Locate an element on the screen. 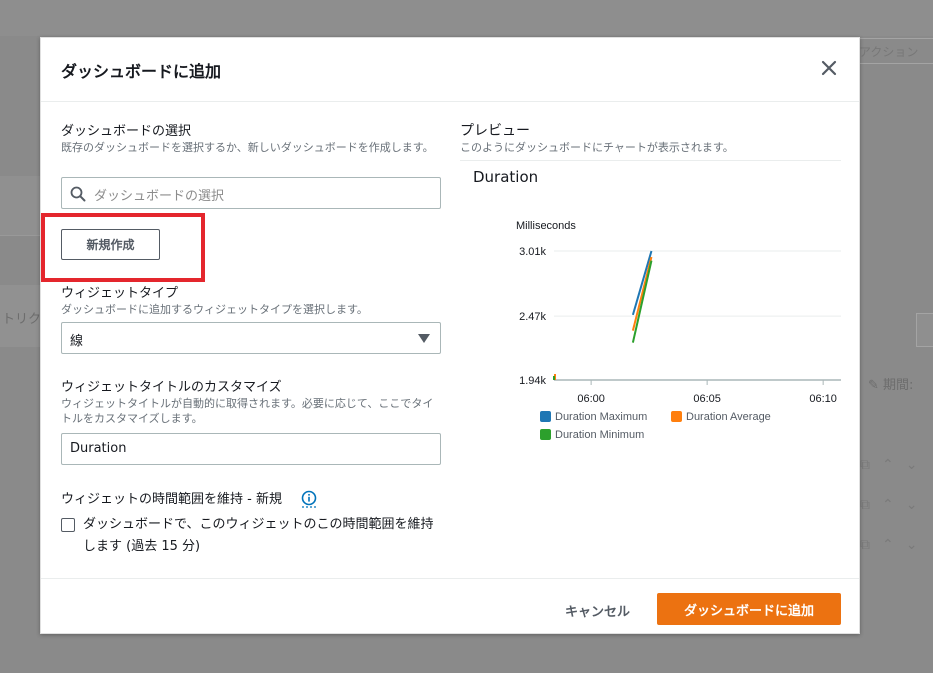  widget-title-value: Duration is located at coordinates (98, 448).